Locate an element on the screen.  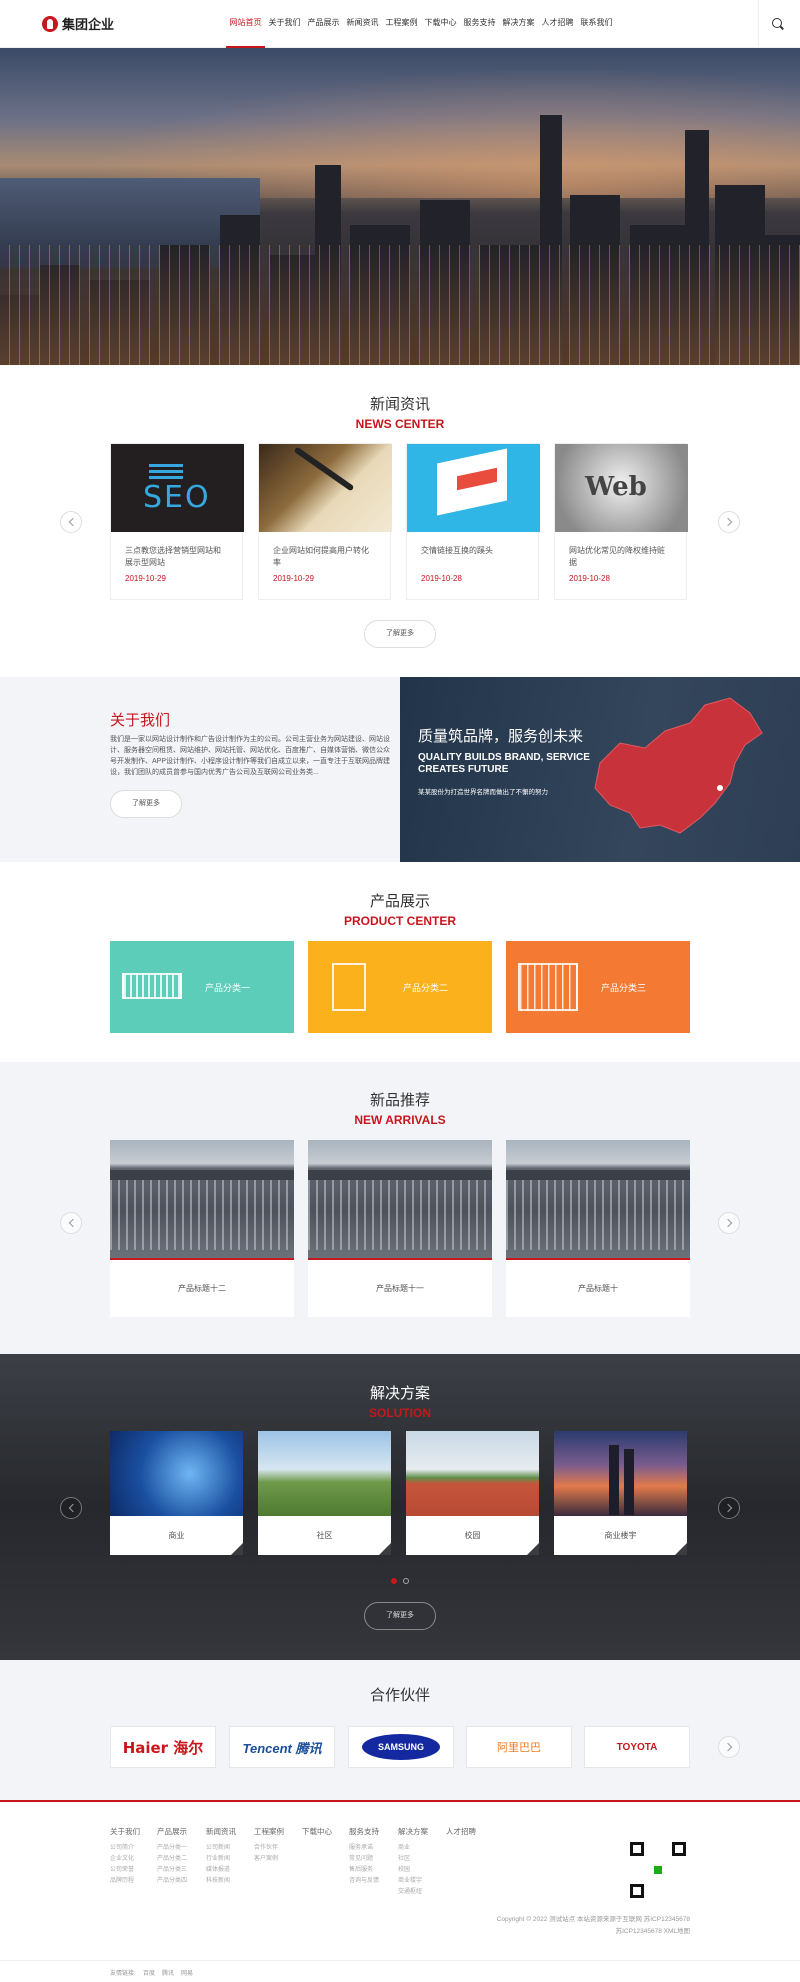
friend-links-bar: 友情链接: 百度 腾讯 网易 is located at coordinates (400, 1971).